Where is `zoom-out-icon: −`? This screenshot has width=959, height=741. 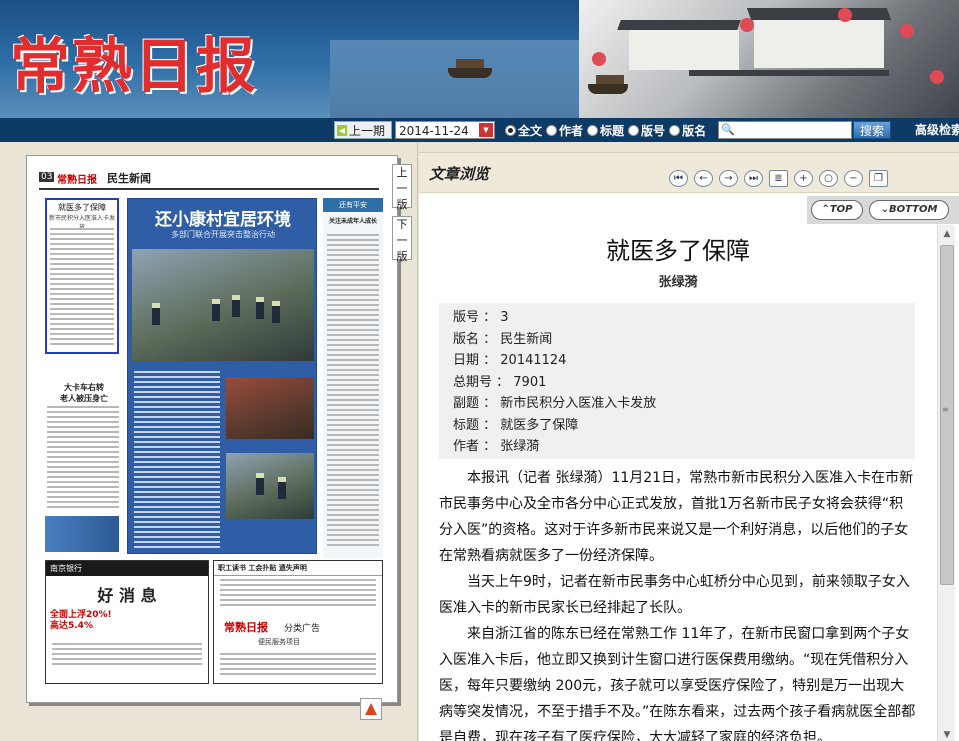 zoom-out-icon: − is located at coordinates (853, 178).